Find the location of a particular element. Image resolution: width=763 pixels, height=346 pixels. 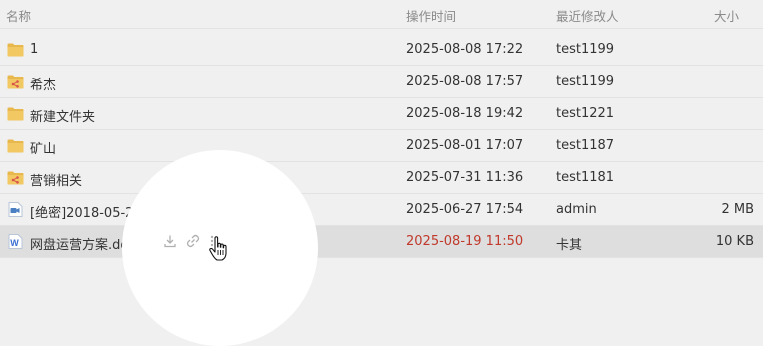

file-name: 新建文件夹 is located at coordinates (62, 115).